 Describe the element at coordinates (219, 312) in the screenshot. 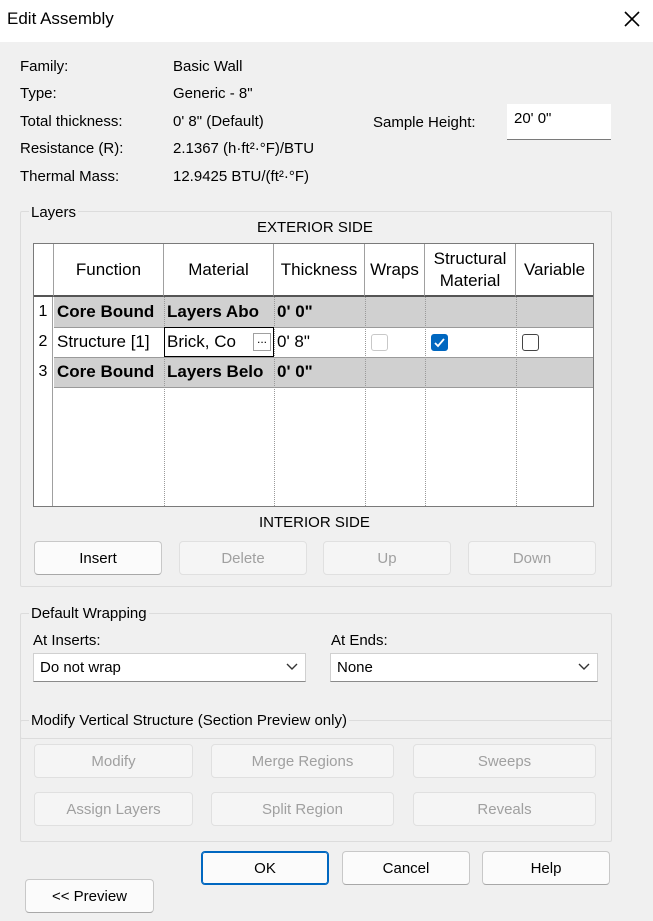

I see `row-1-material: Layers Abo` at that location.